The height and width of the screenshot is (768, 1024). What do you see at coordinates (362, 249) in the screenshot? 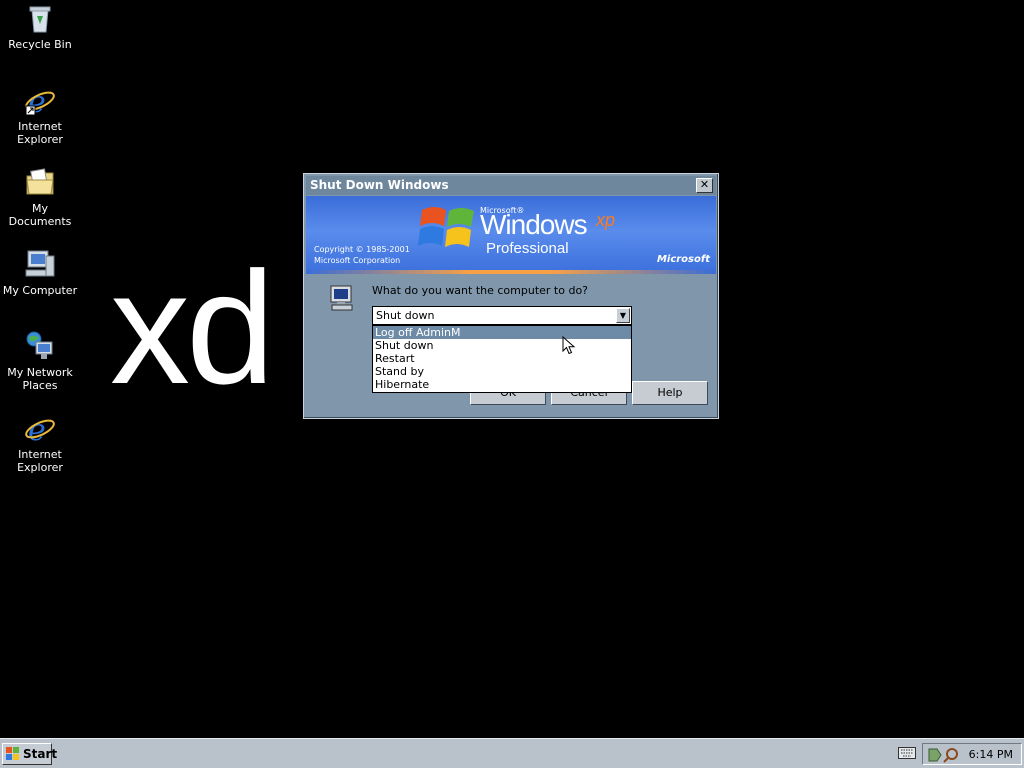
I see `copyright-line-1: Copyright © 1985-2001` at bounding box center [362, 249].